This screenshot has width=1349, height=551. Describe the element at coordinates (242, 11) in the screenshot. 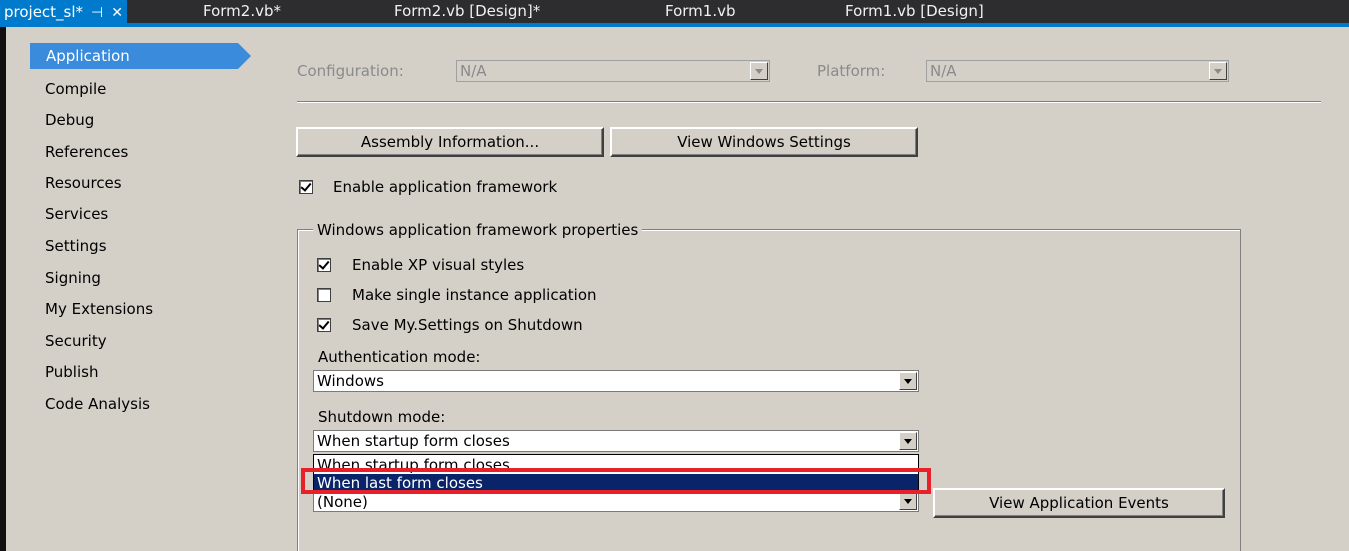

I see `tab-form2-vb: Form2.vb*` at that location.